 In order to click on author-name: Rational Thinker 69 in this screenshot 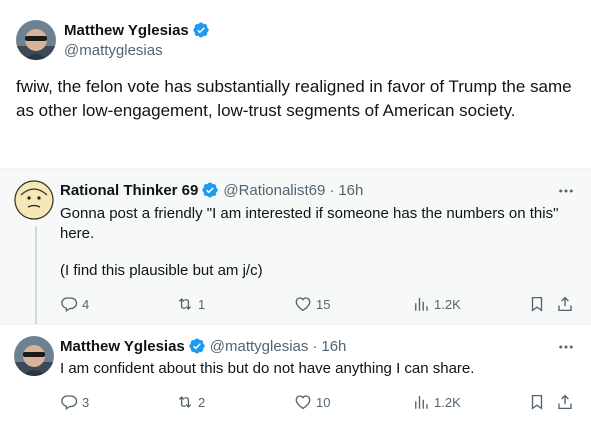, I will do `click(129, 190)`.